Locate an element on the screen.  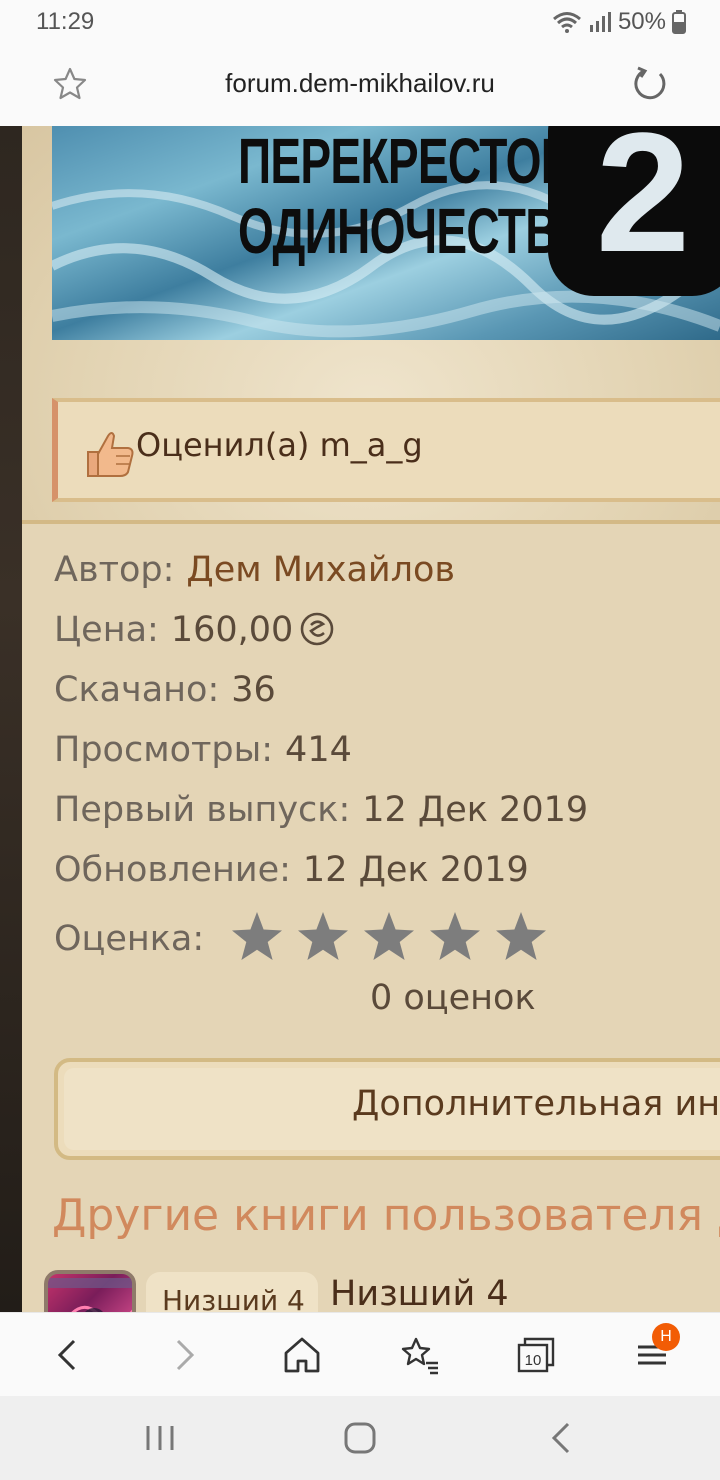
first-release-label: Первый выпуск: is located at coordinates (202, 810).